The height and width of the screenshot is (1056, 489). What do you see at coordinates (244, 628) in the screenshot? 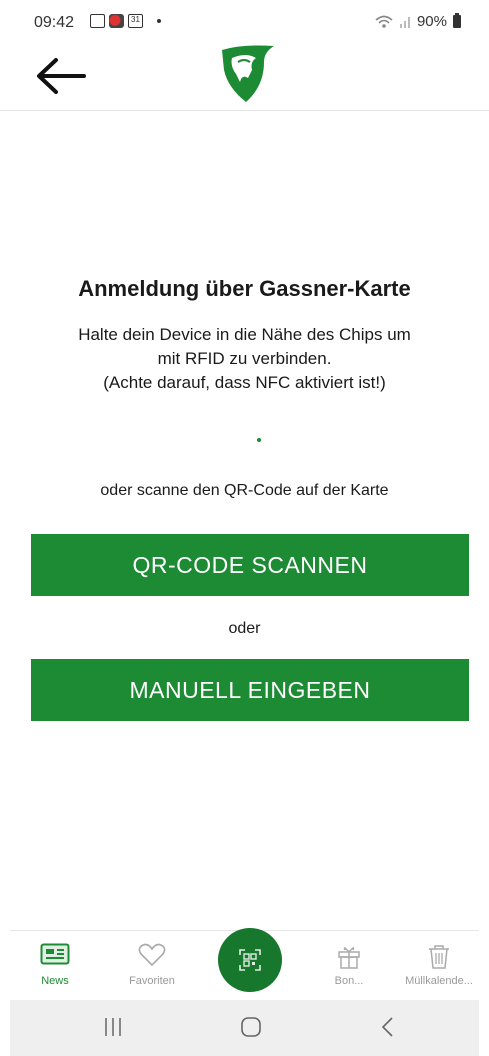
I see `or-separator: oder` at bounding box center [244, 628].